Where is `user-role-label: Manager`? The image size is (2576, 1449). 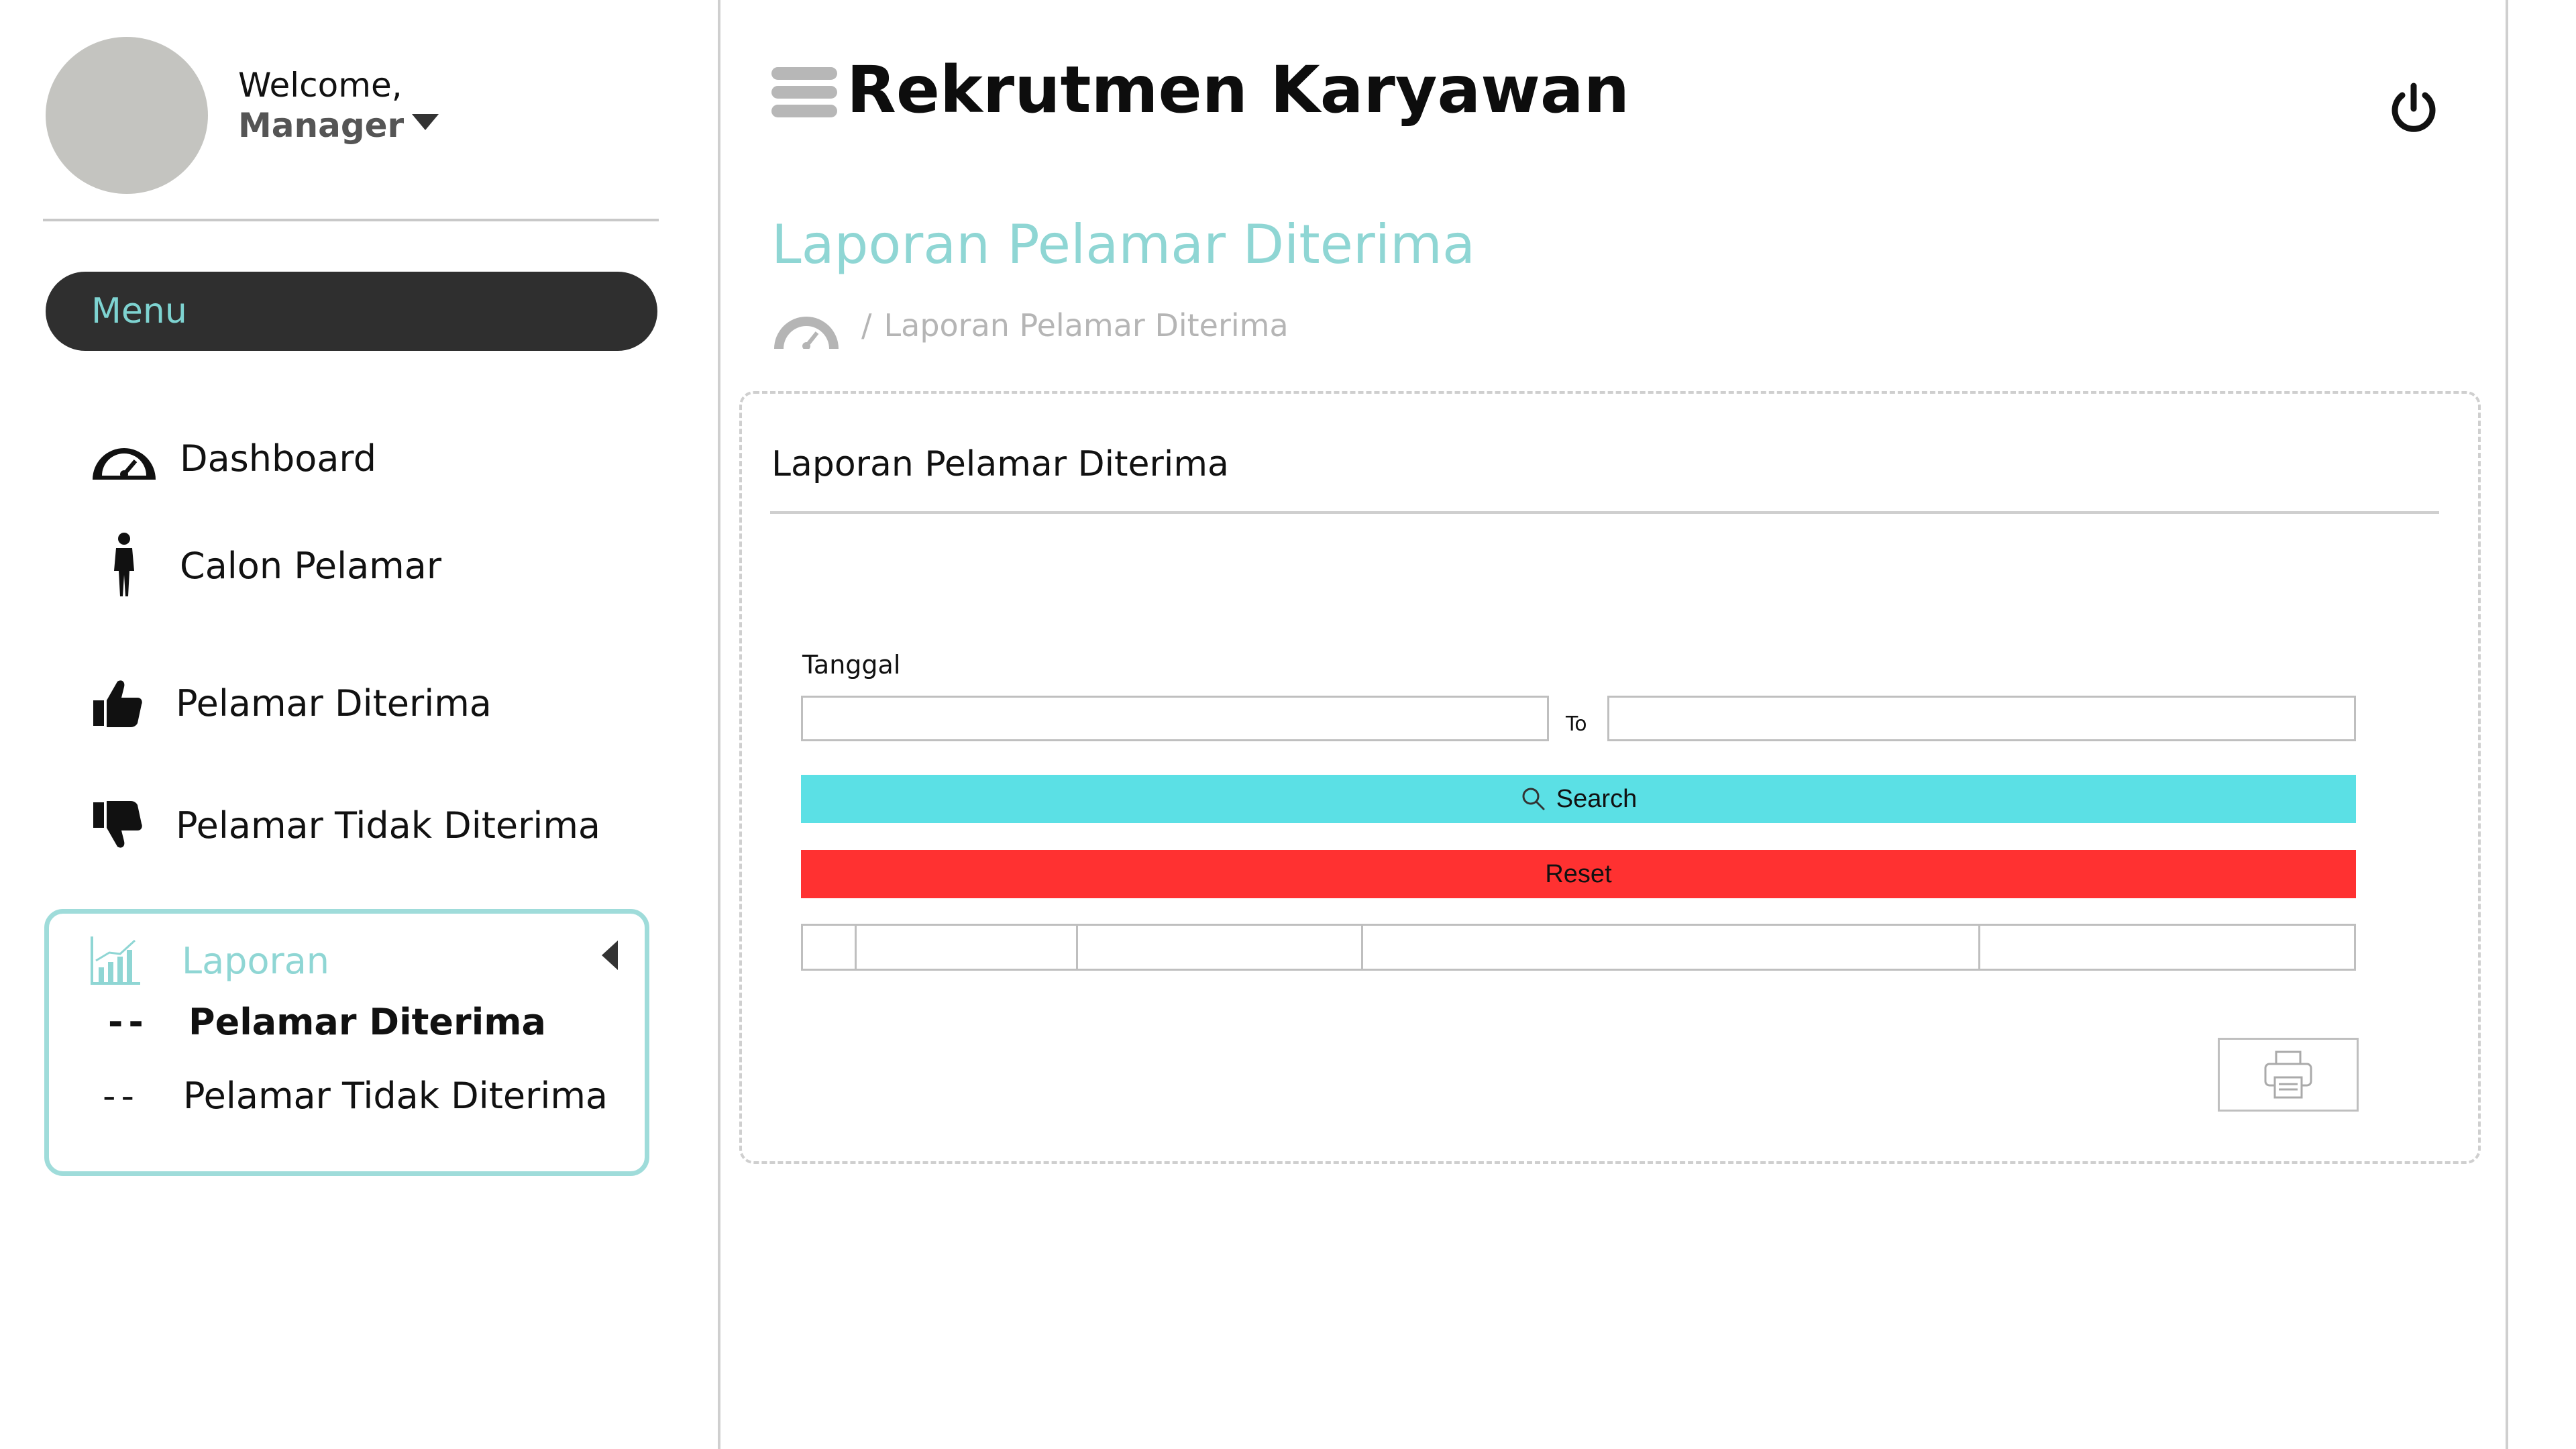
user-role-label: Manager is located at coordinates (321, 125).